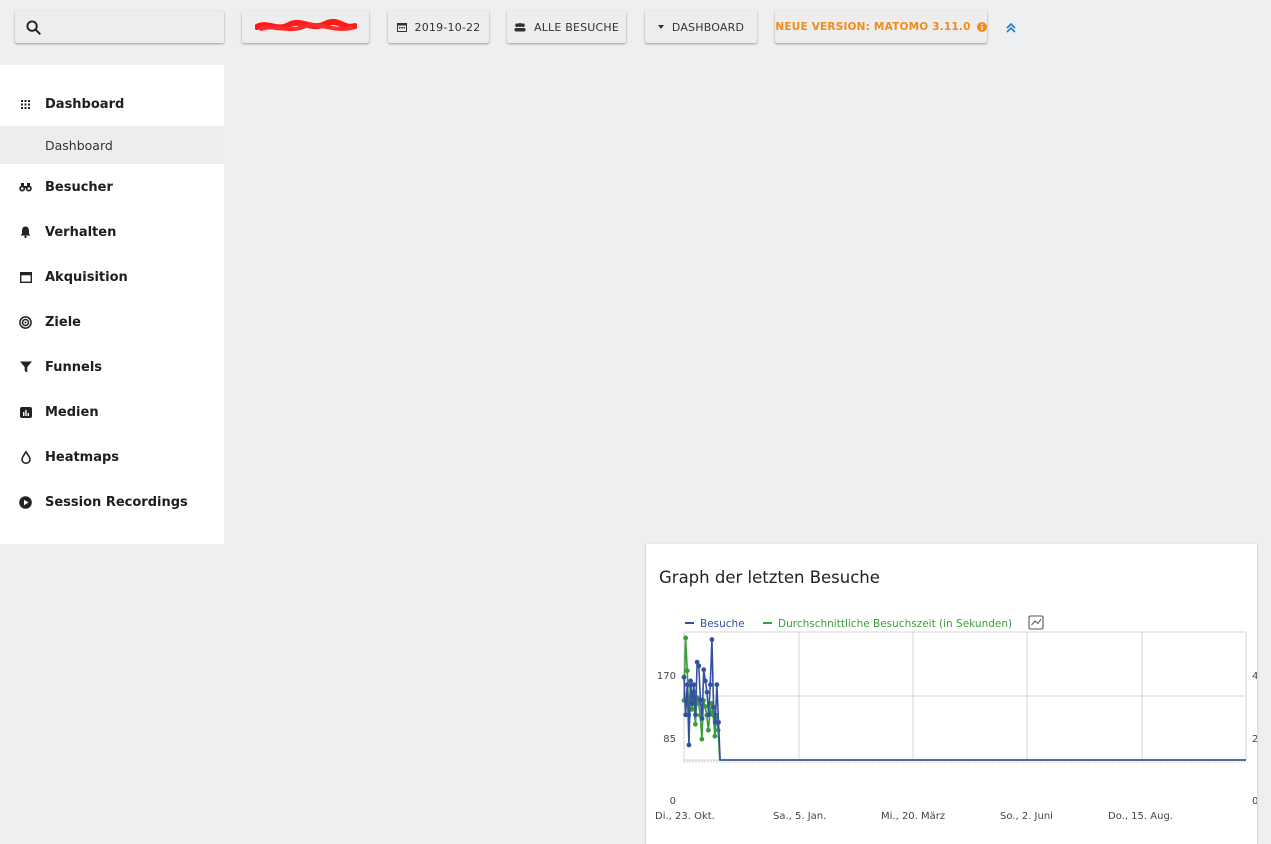 The width and height of the screenshot is (1271, 844). I want to click on legend-label-besuche: Besuche, so click(722, 624).